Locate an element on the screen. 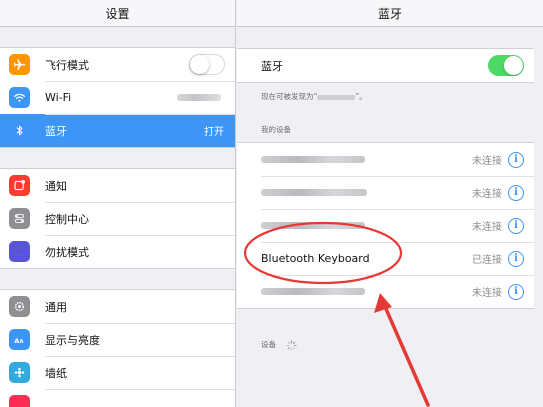  app-icon is located at coordinates (19, 401).